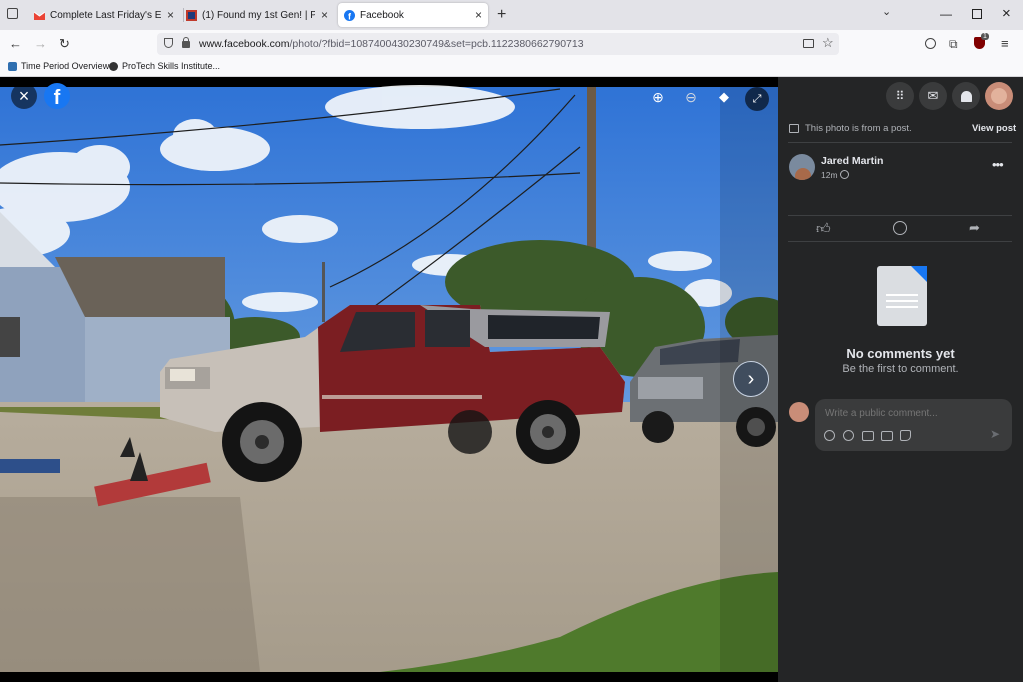 The image size is (1023, 682). What do you see at coordinates (191, 15) in the screenshot?
I see `forum-icon` at bounding box center [191, 15].